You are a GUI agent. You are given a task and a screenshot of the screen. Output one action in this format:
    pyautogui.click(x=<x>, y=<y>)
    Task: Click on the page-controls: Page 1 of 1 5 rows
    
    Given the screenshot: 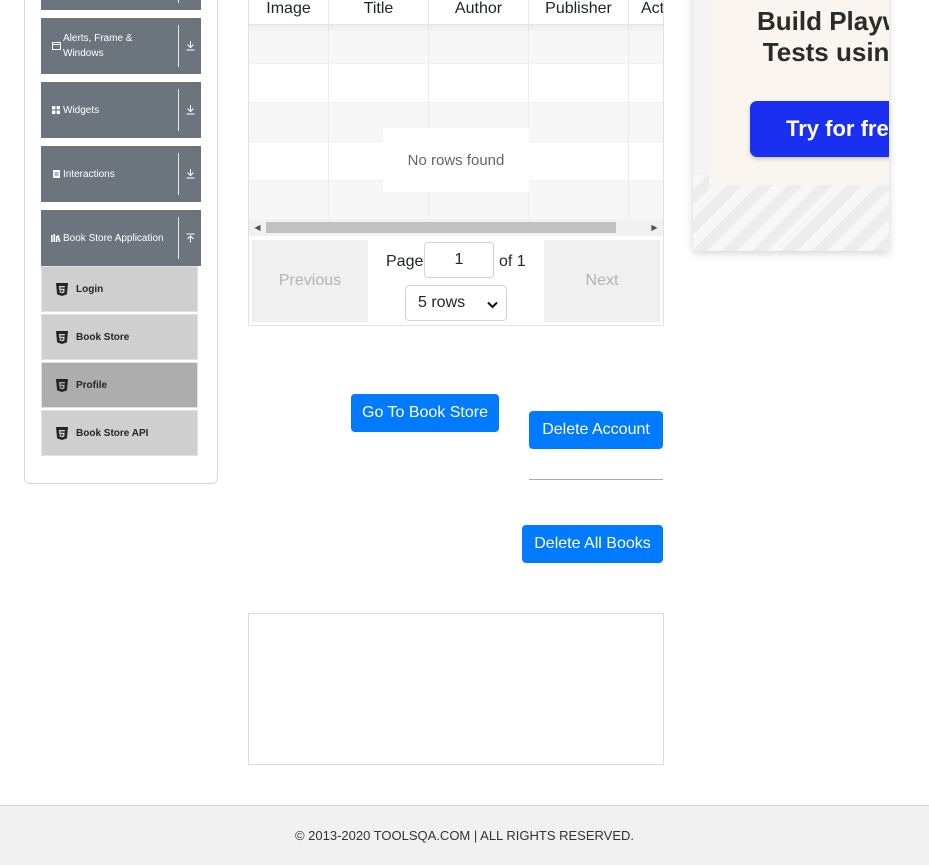 What is the action you would take?
    pyautogui.click(x=456, y=280)
    